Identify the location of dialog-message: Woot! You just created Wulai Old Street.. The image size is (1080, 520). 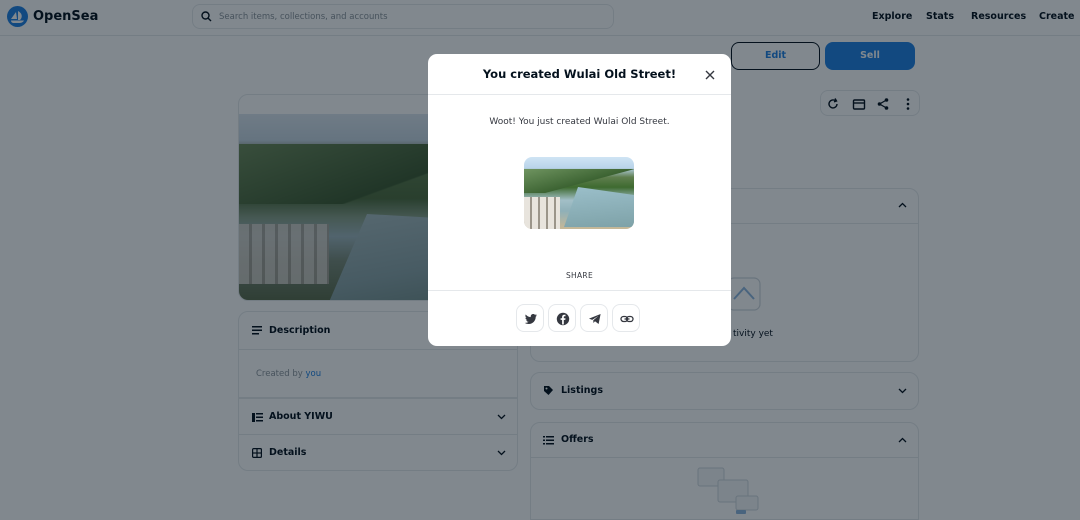
(579, 122).